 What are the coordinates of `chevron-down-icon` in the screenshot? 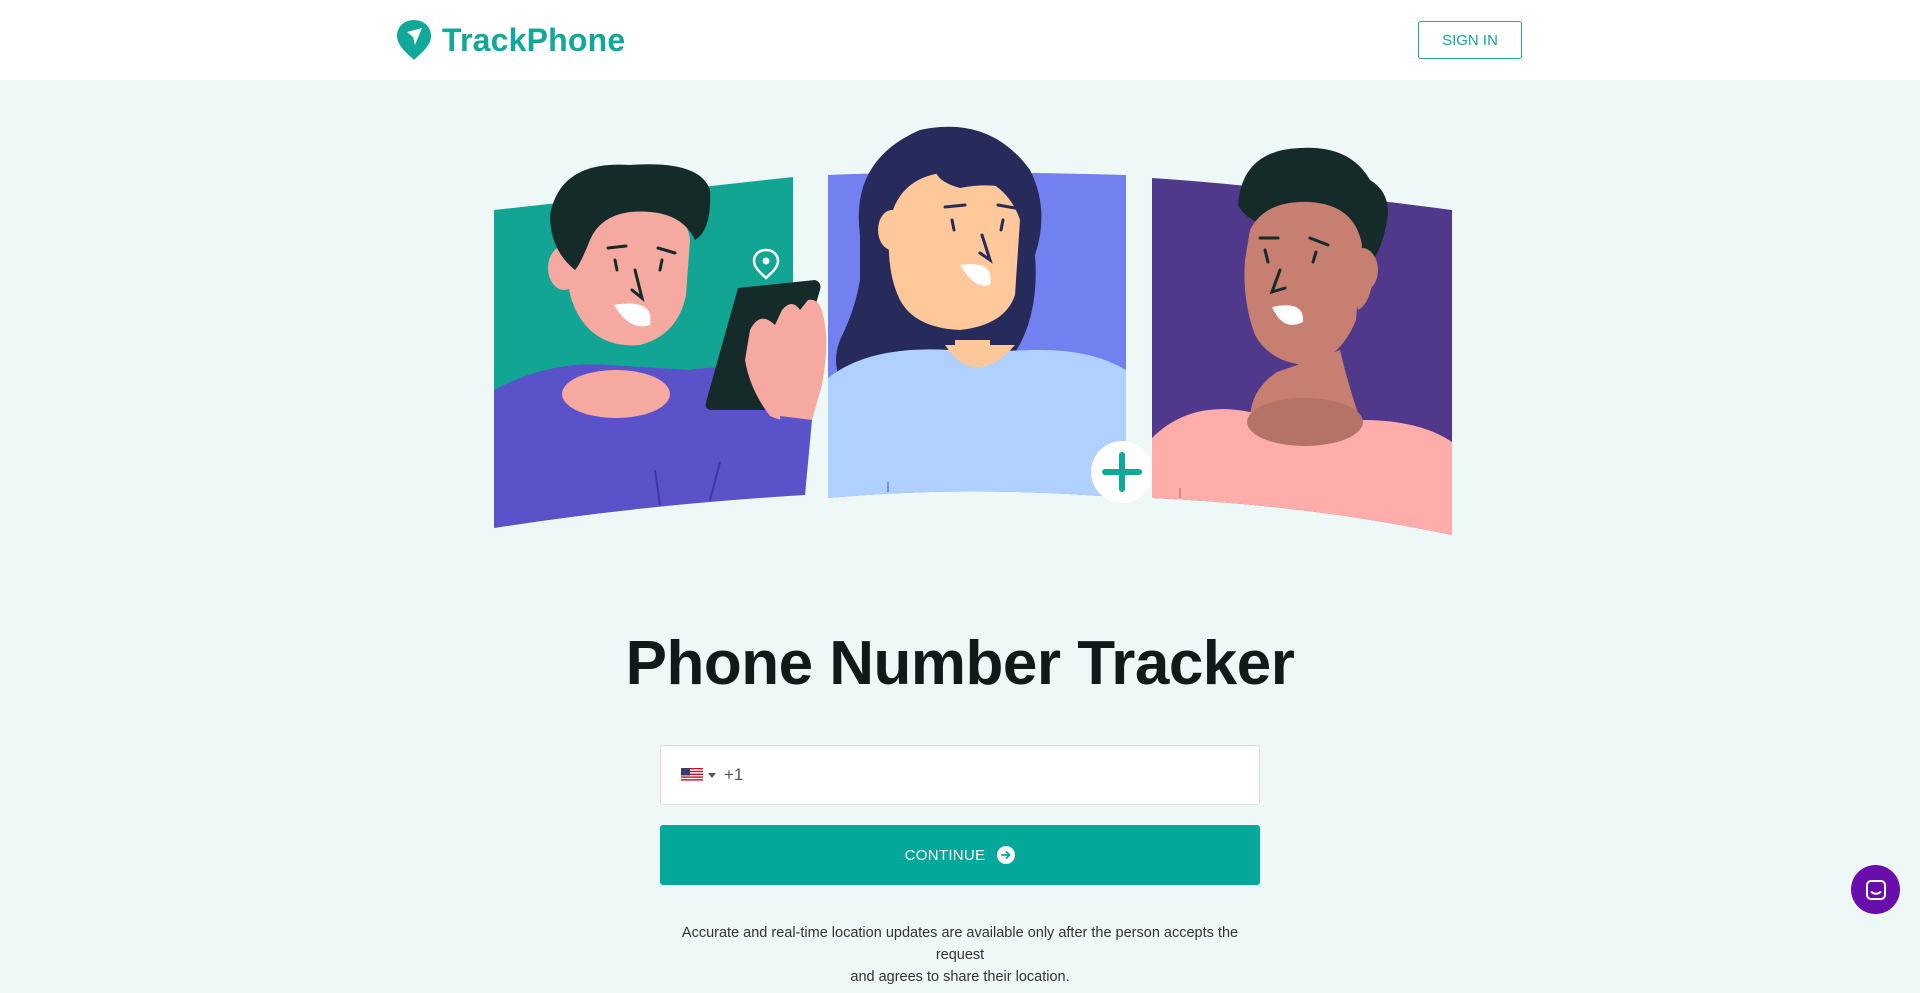 It's located at (712, 775).